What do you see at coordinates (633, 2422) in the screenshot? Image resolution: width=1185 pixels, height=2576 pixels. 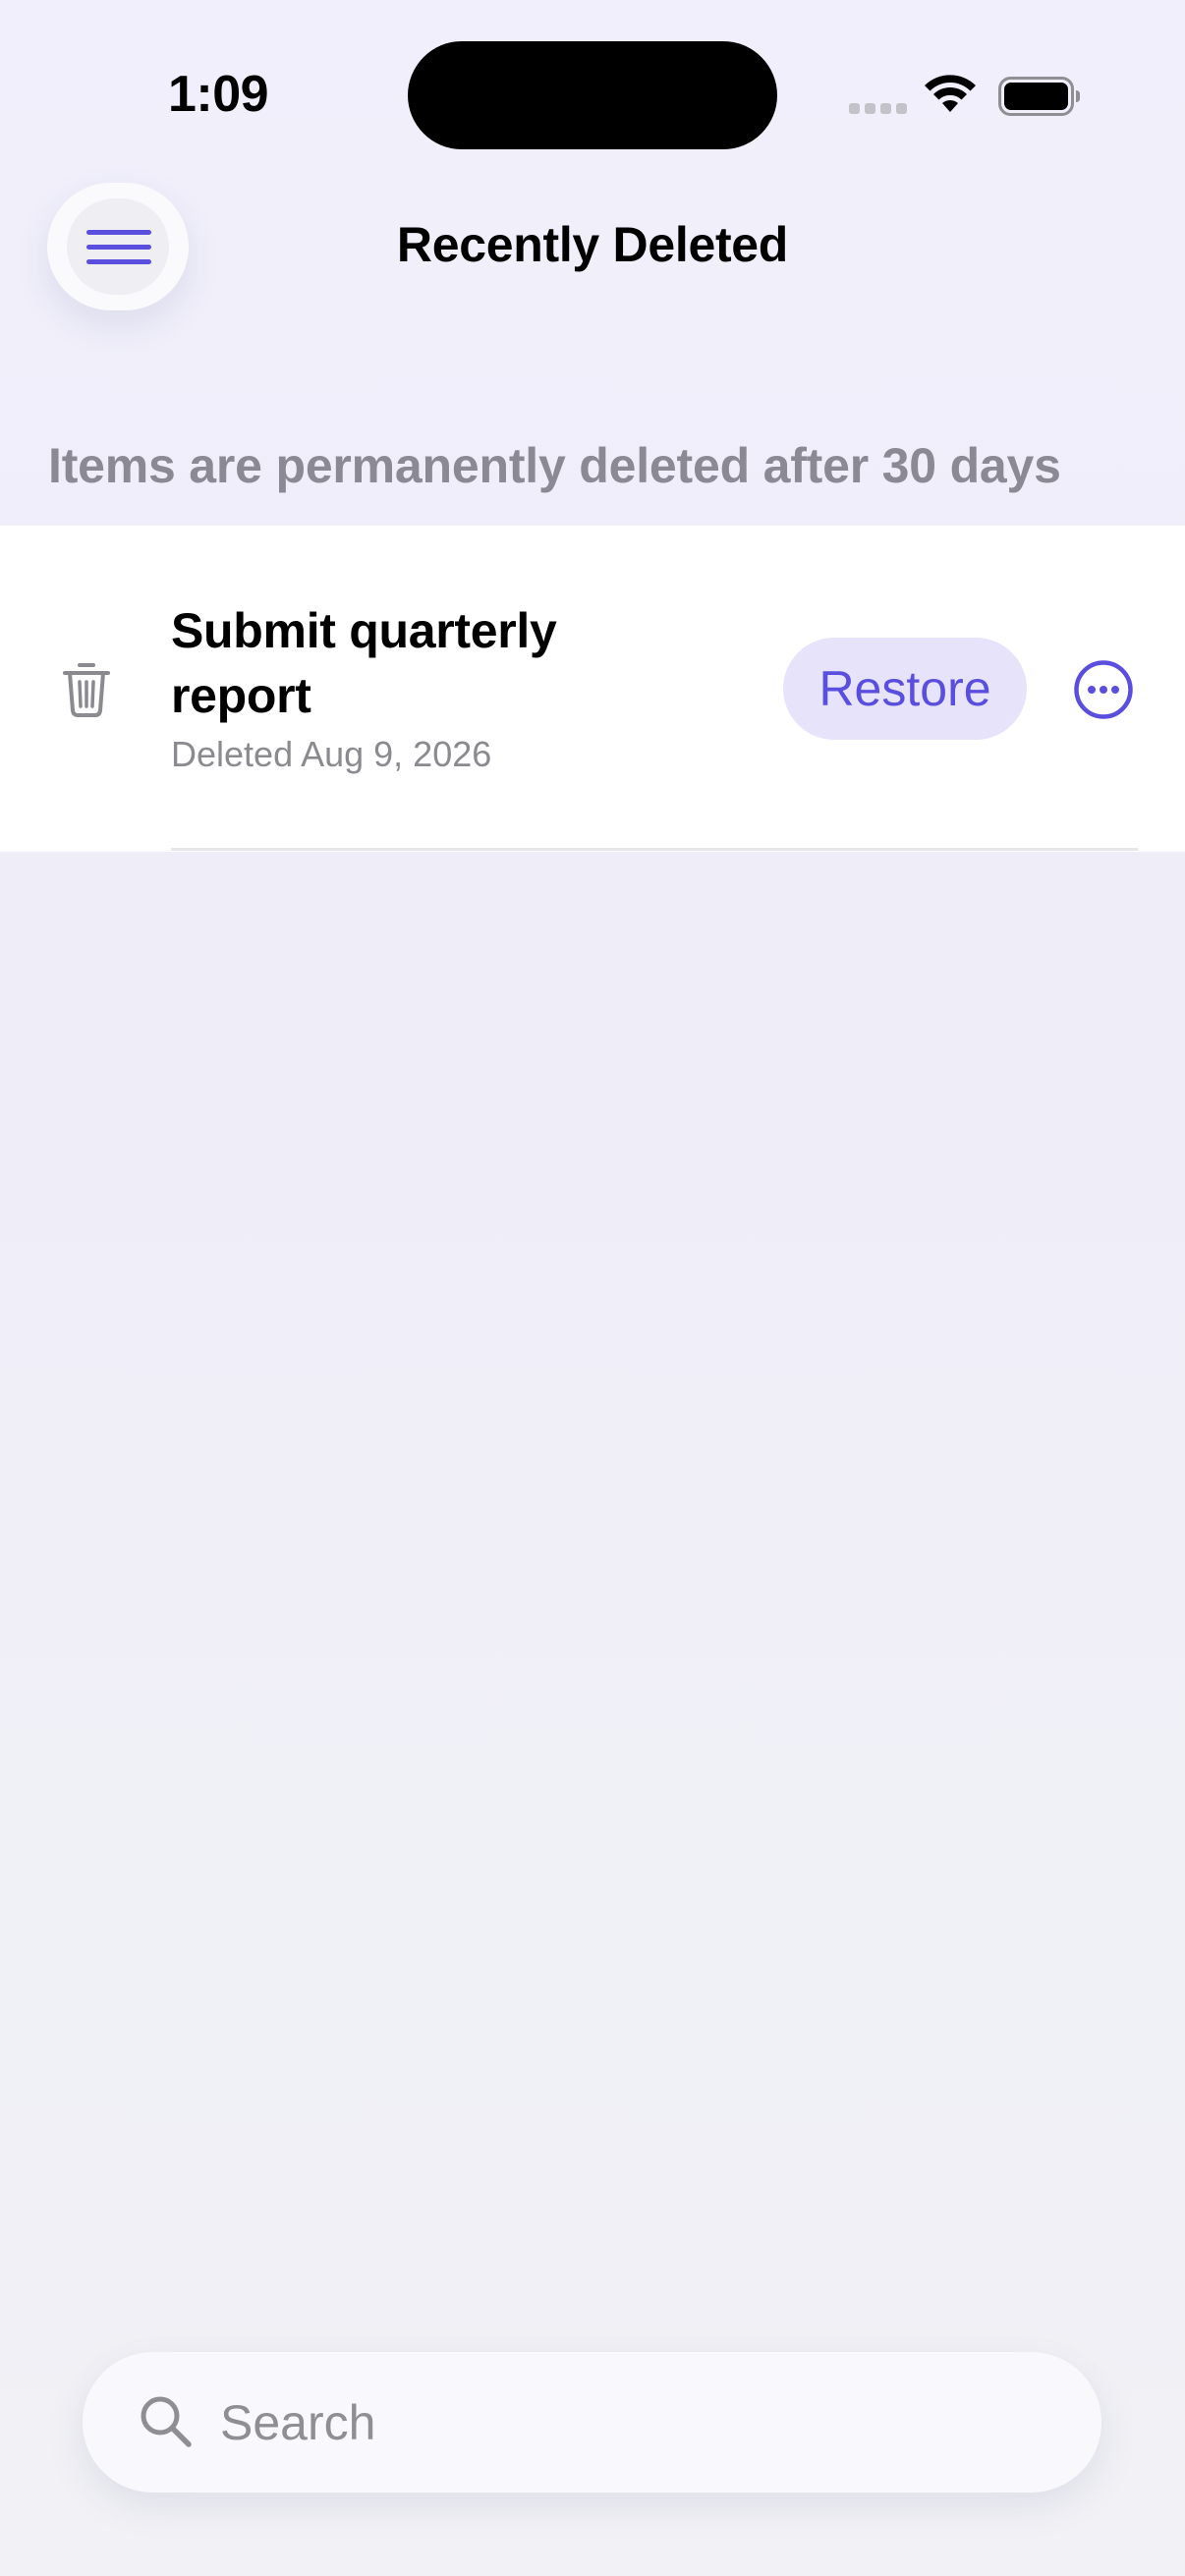 I see `search-input` at bounding box center [633, 2422].